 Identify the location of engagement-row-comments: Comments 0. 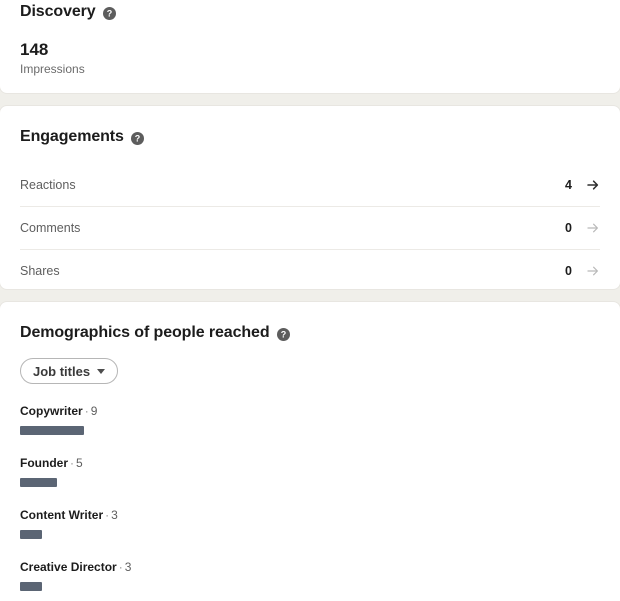
(310, 227).